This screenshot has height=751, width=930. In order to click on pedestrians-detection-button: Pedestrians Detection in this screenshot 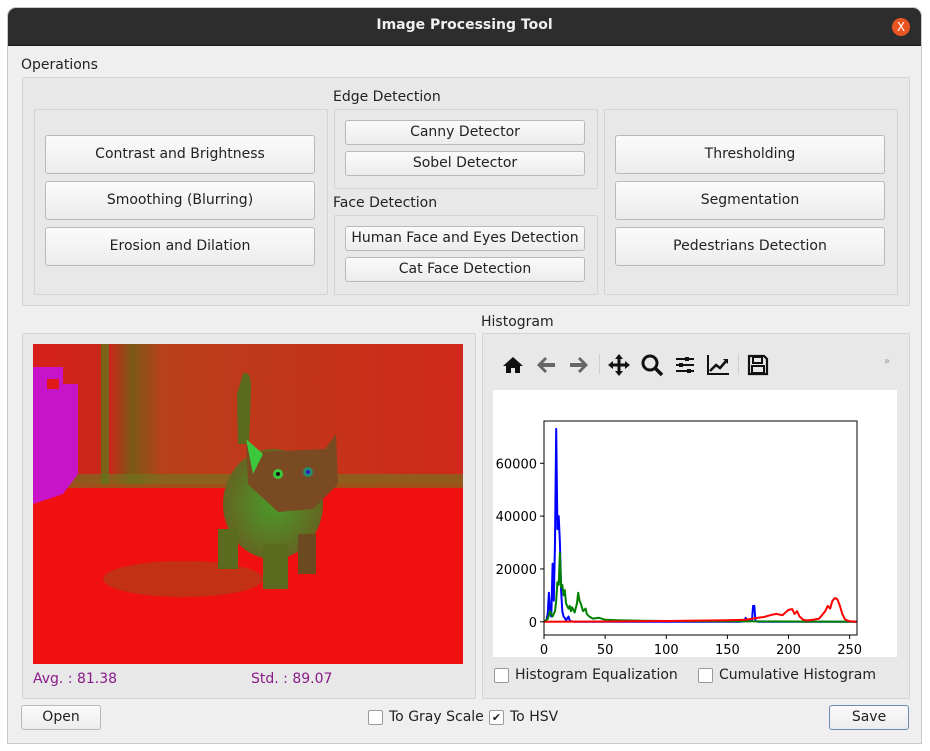, I will do `click(750, 246)`.